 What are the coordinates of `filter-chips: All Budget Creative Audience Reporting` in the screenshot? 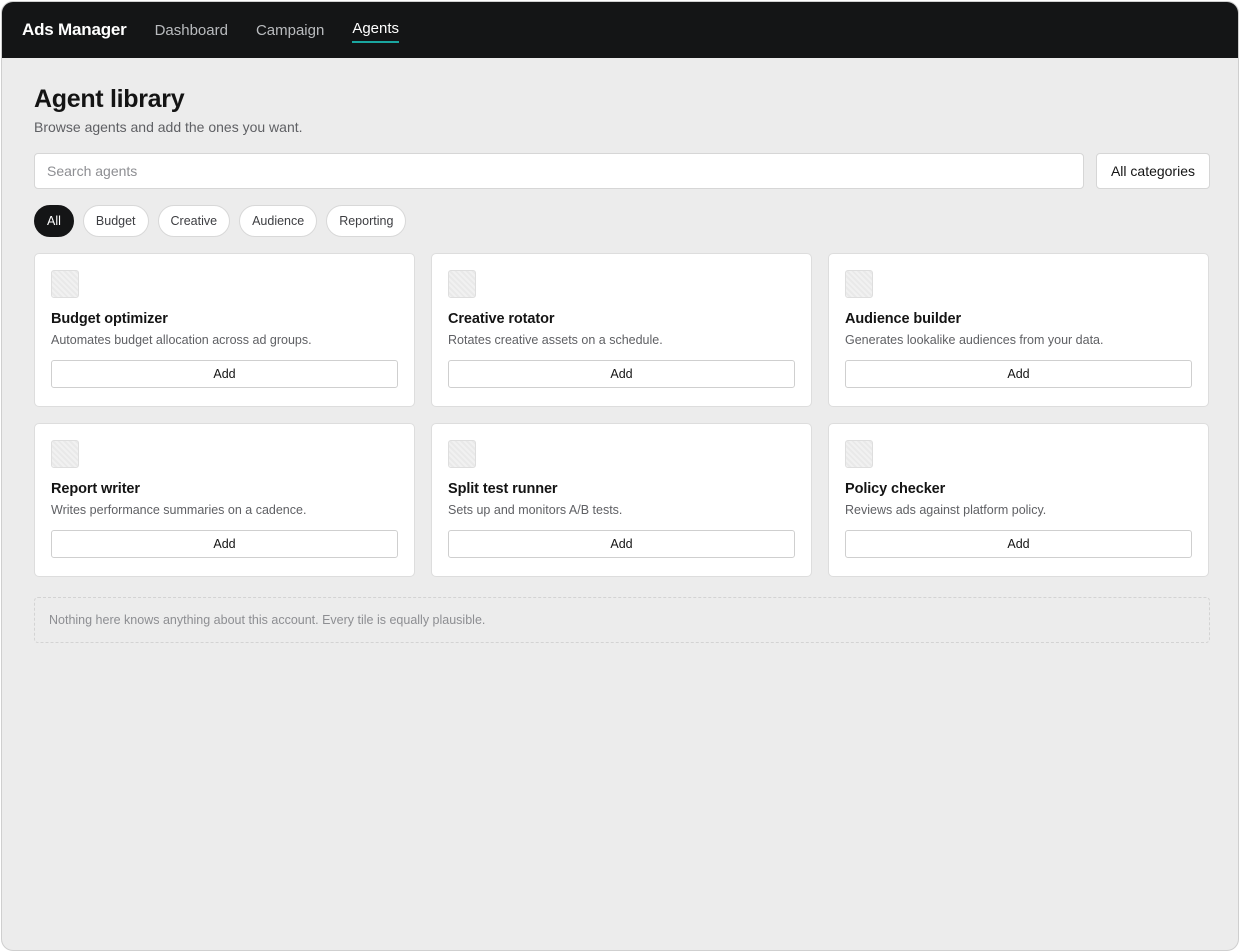 It's located at (622, 221).